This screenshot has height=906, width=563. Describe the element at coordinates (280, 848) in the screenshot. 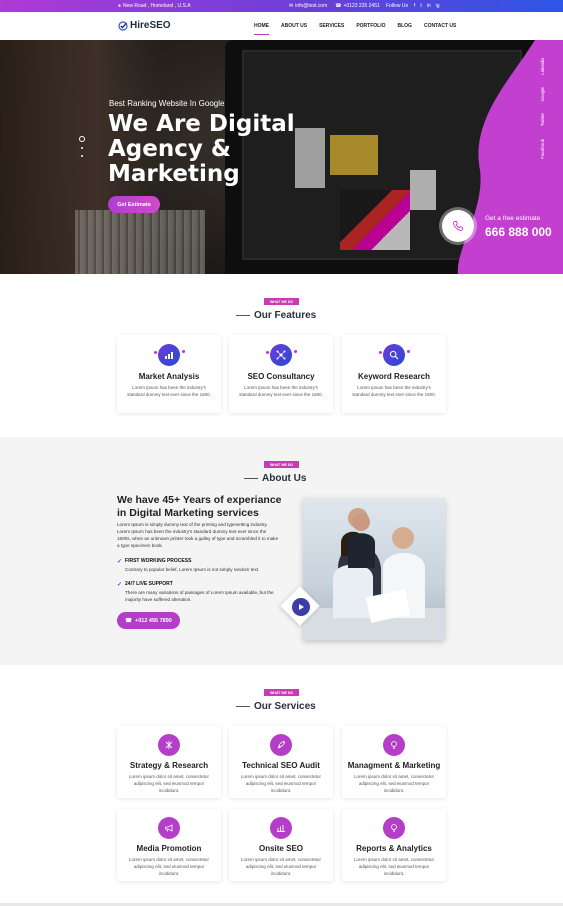

I see `card-title: Onsite SEO` at that location.